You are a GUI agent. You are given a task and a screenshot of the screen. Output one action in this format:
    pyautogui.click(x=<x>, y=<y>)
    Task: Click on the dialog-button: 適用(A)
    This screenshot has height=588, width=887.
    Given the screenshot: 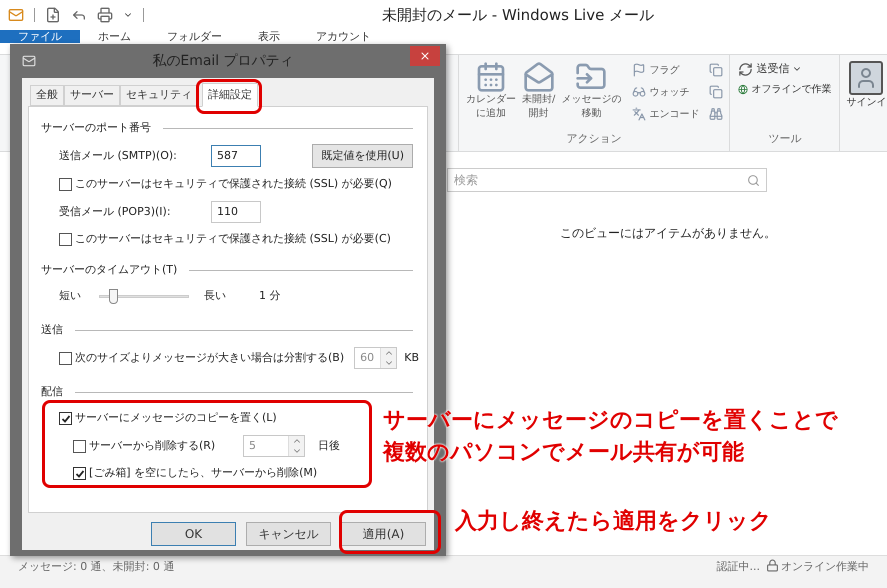 What is the action you would take?
    pyautogui.click(x=383, y=534)
    